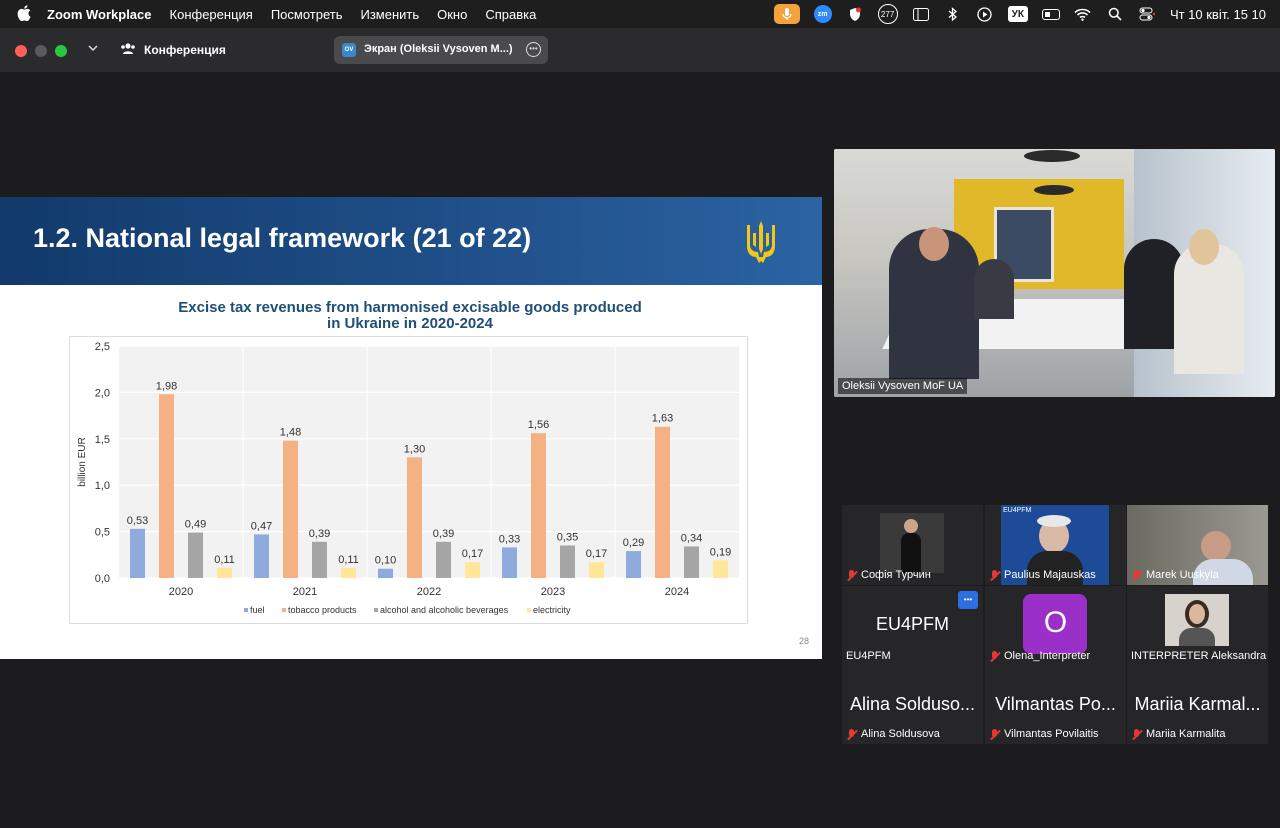 Image resolution: width=1280 pixels, height=828 pixels. I want to click on participant-name-label: INTERPRETER Aleksandra, so click(1198, 656).